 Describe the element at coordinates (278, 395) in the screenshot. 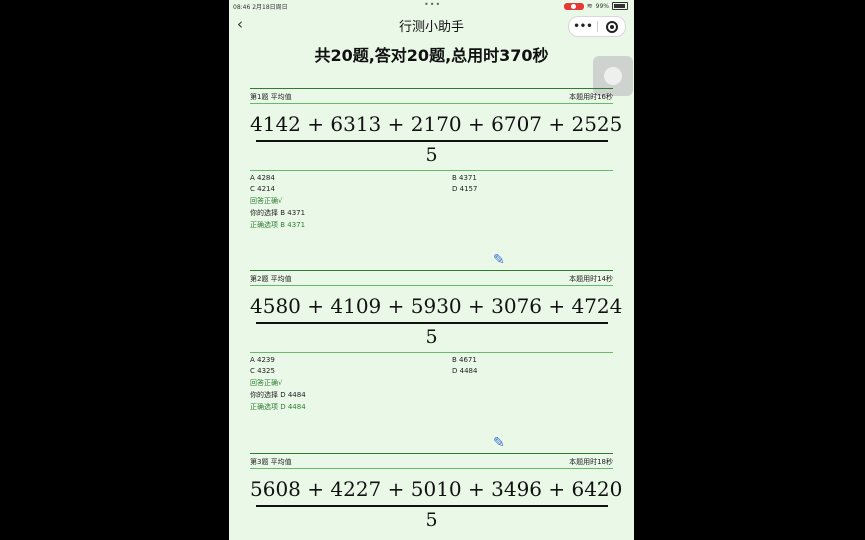

I see `your-choice: 你的选择 D 4484` at that location.